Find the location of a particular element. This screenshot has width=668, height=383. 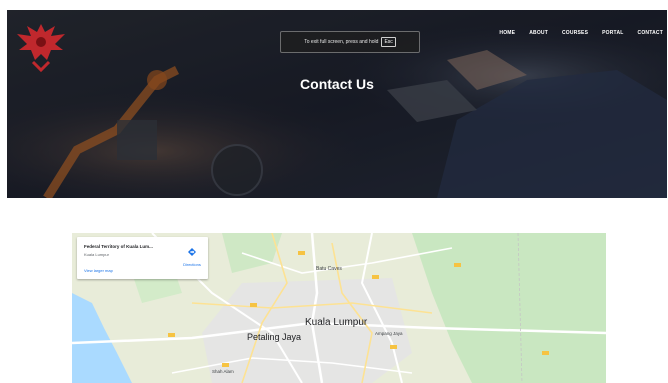

map-label-ampang-jaya: Ampang Jaya is located at coordinates (389, 333).